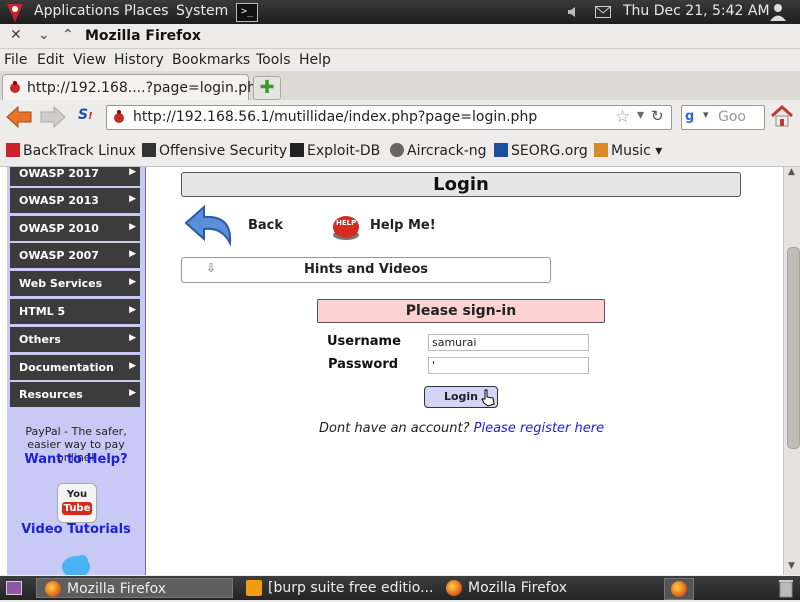 This screenshot has height=602, width=800. I want to click on tab-strip: http://192.168....?page=login.php ✚, so click(400, 86).